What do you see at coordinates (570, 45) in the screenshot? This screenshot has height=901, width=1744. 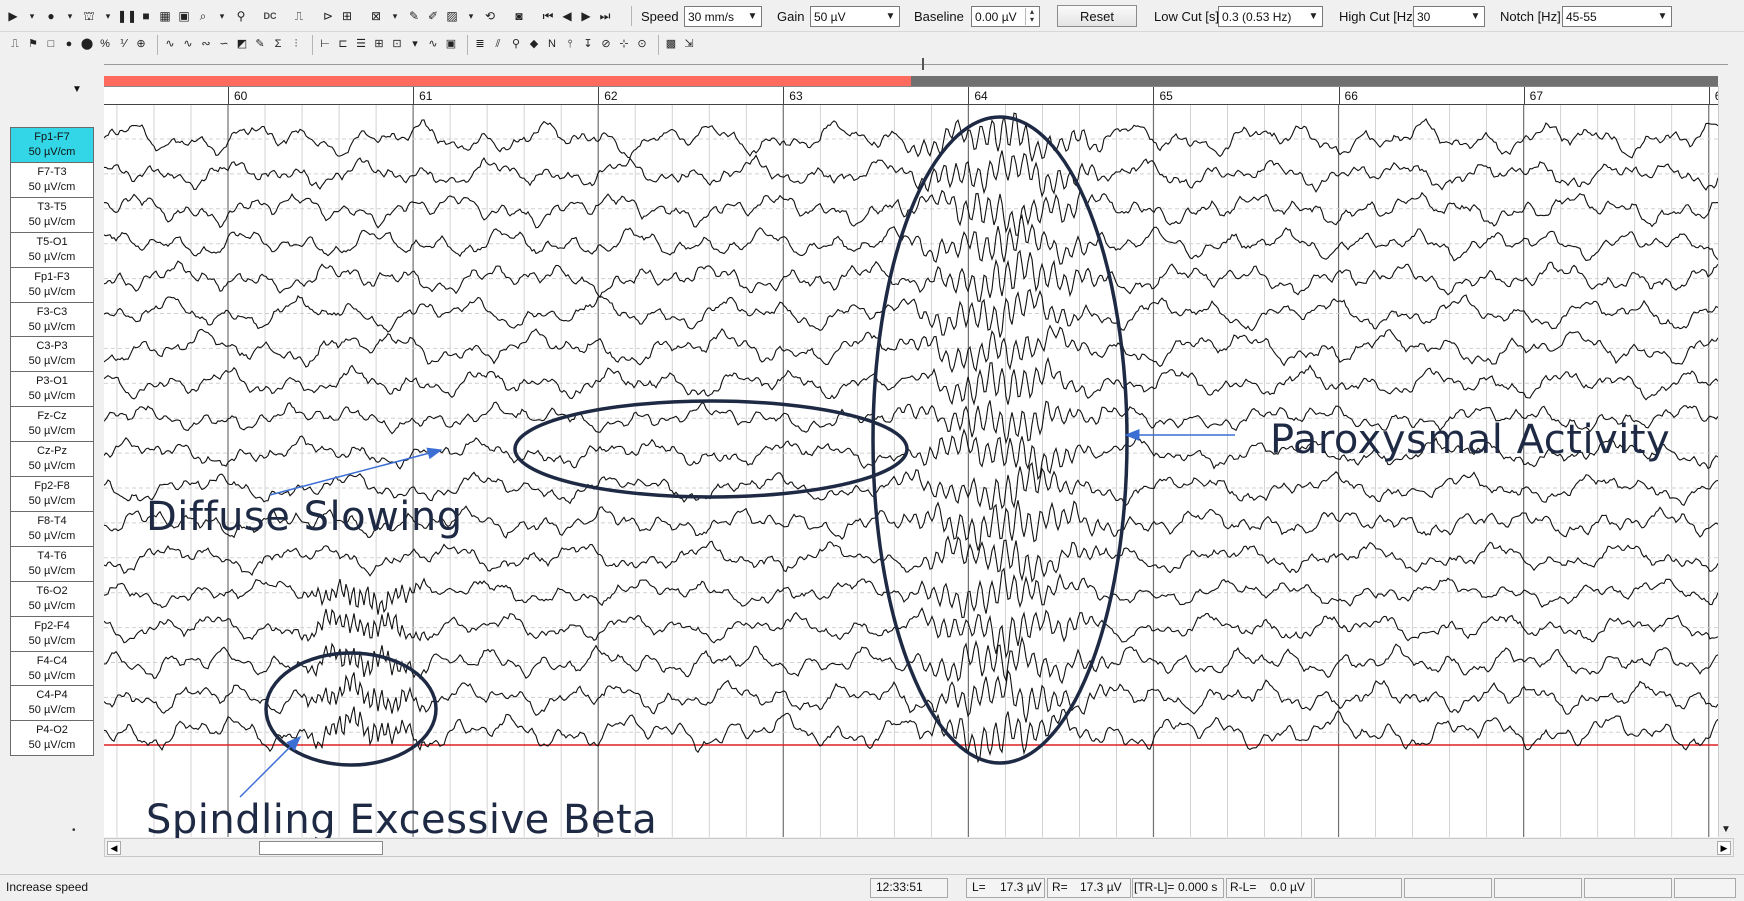 I see `tune-icon: ⫯` at bounding box center [570, 45].